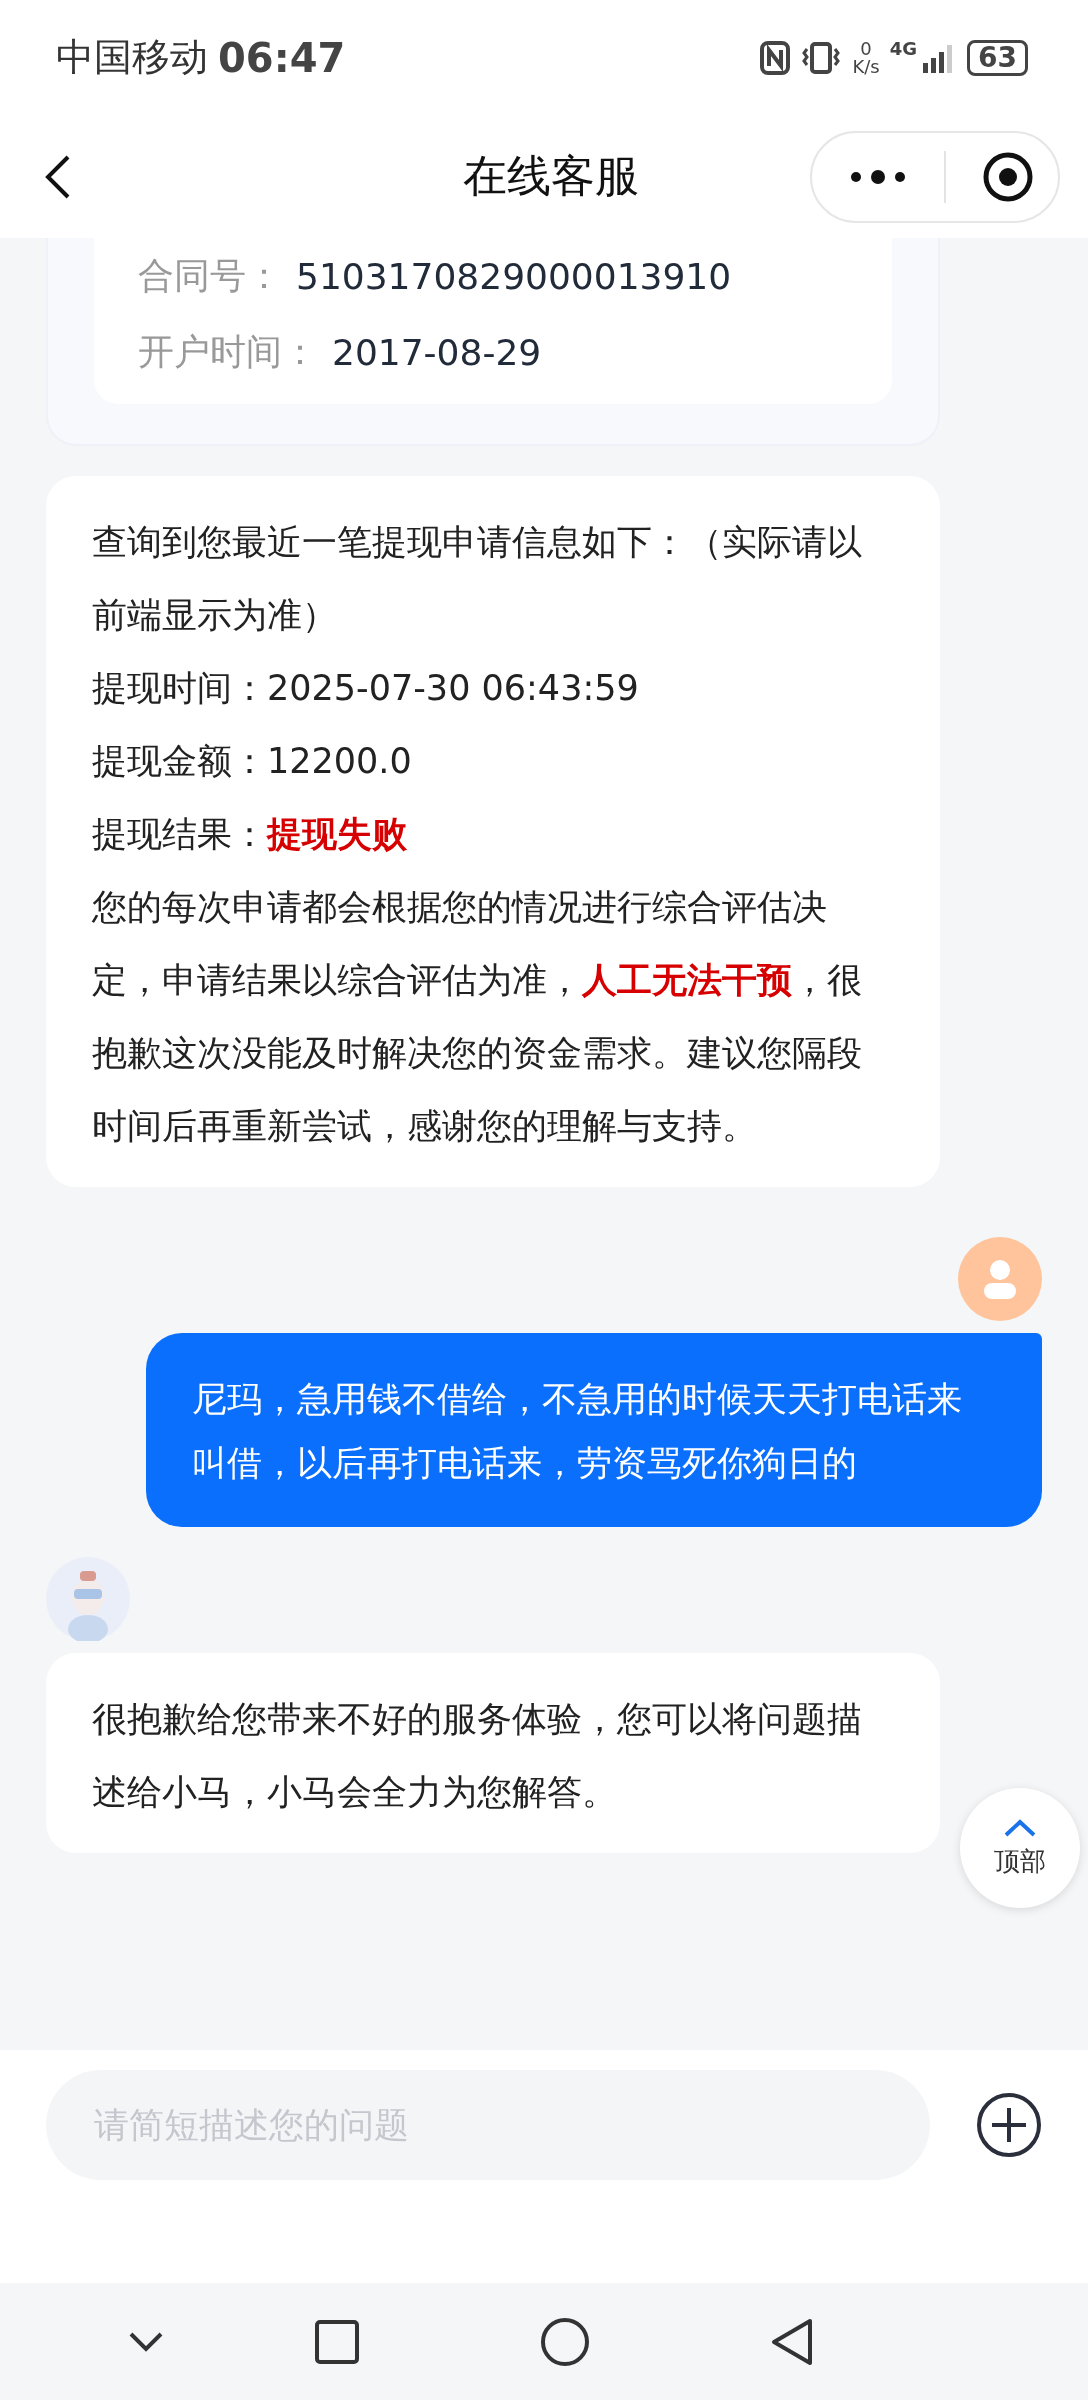 The height and width of the screenshot is (2400, 1088). Describe the element at coordinates (210, 275) in the screenshot. I see `info-label: 合同号：` at that location.